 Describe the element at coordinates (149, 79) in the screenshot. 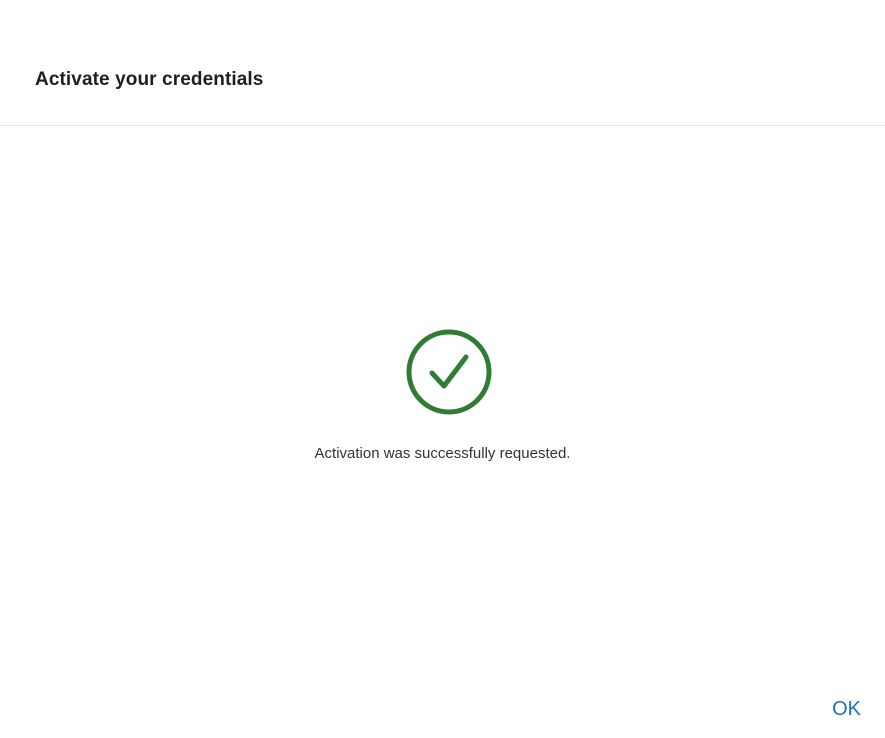

I see `dialog-title: Activate your credentials` at that location.